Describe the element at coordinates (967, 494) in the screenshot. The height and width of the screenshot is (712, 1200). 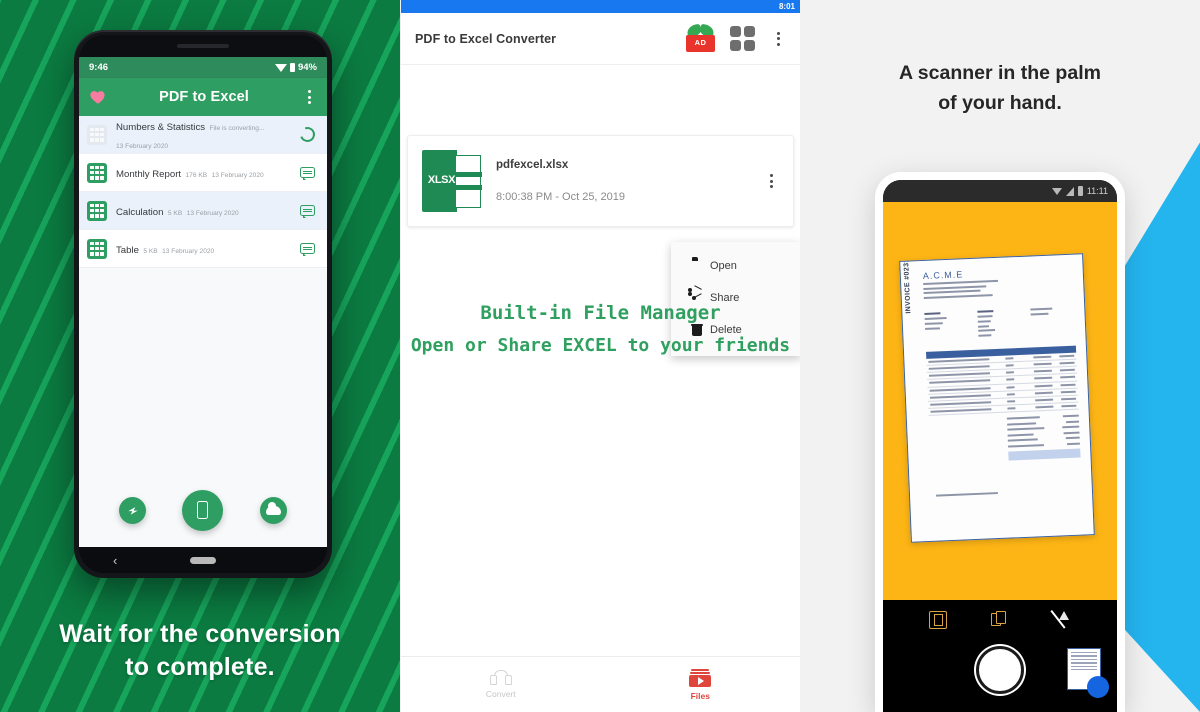
I see `invoice-thankyou-note` at that location.